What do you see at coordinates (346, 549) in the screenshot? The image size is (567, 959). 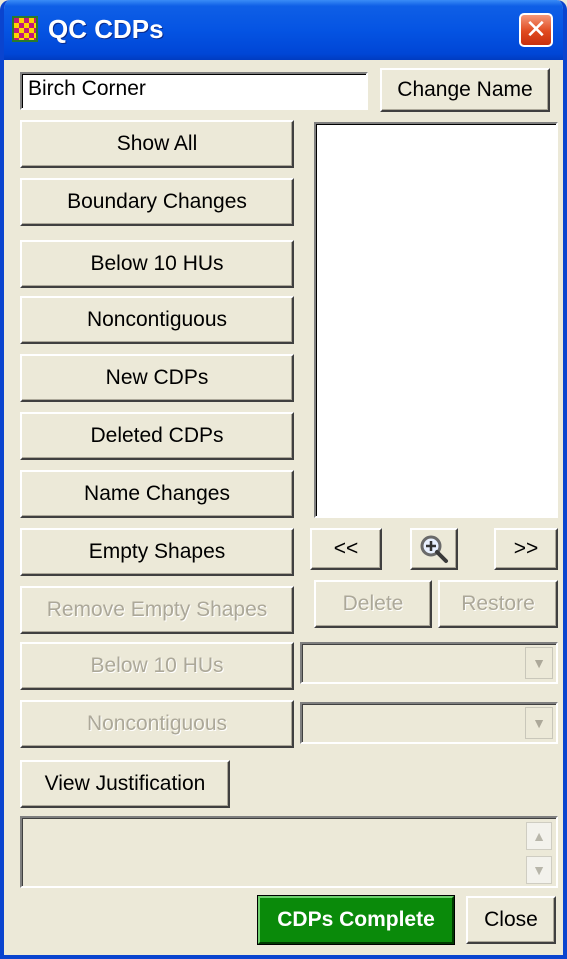 I see `previous-button: <<` at bounding box center [346, 549].